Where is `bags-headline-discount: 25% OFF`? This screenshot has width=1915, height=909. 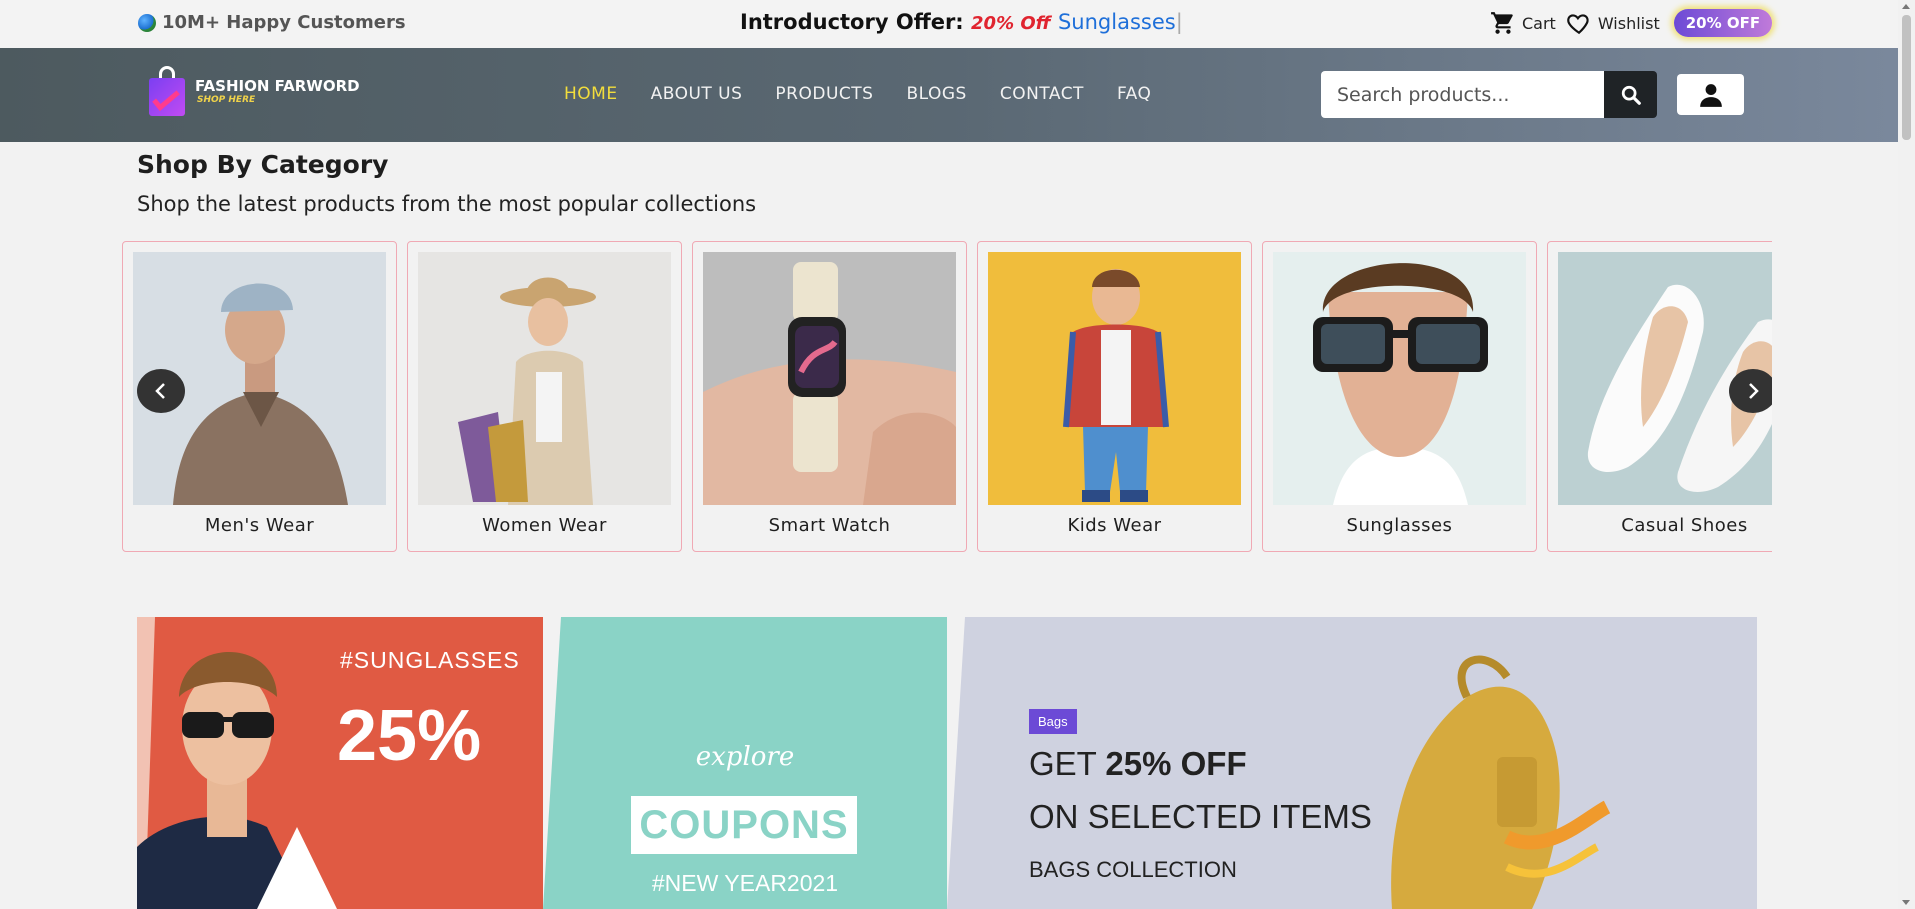
bags-headline-discount: 25% OFF is located at coordinates (1176, 763).